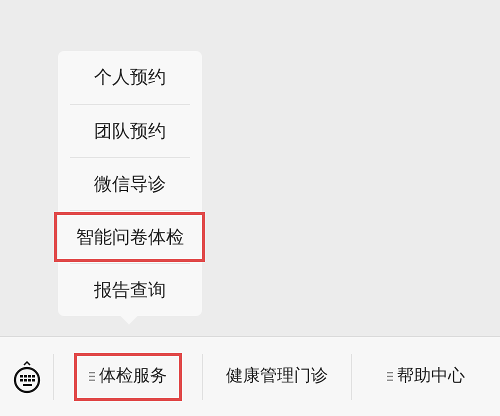 The width and height of the screenshot is (500, 416). What do you see at coordinates (130, 131) in the screenshot?
I see `submenu-item: 团队预约` at bounding box center [130, 131].